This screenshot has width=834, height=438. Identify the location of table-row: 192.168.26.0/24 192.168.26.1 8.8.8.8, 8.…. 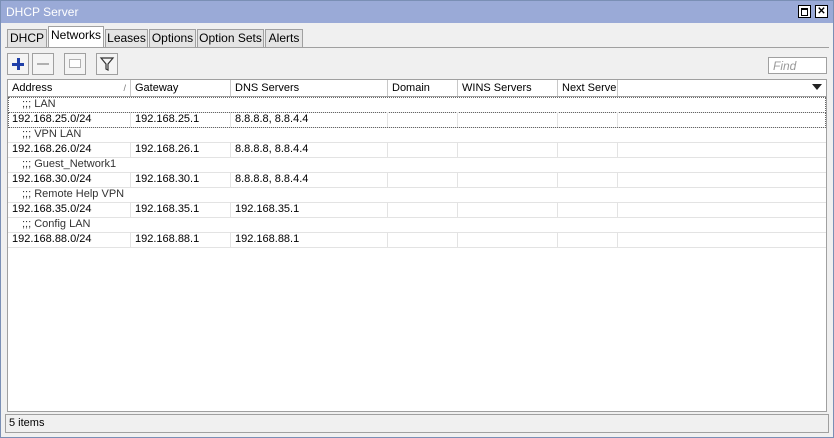
(417, 150).